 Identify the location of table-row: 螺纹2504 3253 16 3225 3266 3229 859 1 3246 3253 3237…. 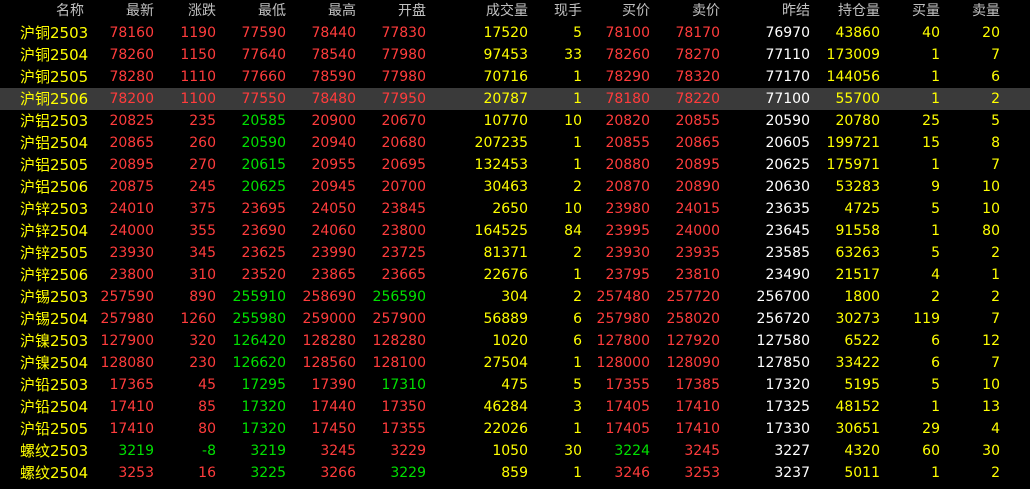
(515, 473).